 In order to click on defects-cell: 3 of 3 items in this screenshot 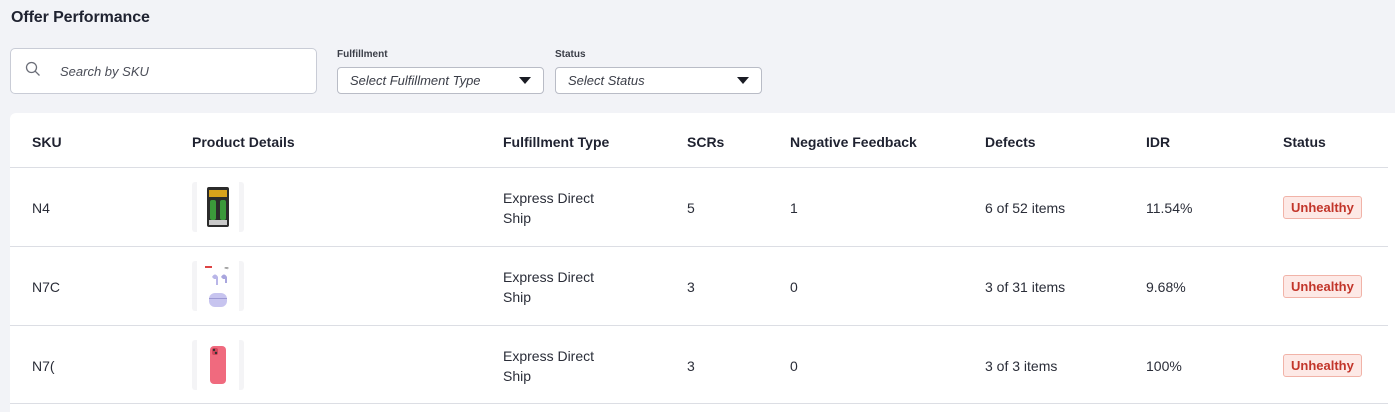, I will do `click(1021, 366)`.